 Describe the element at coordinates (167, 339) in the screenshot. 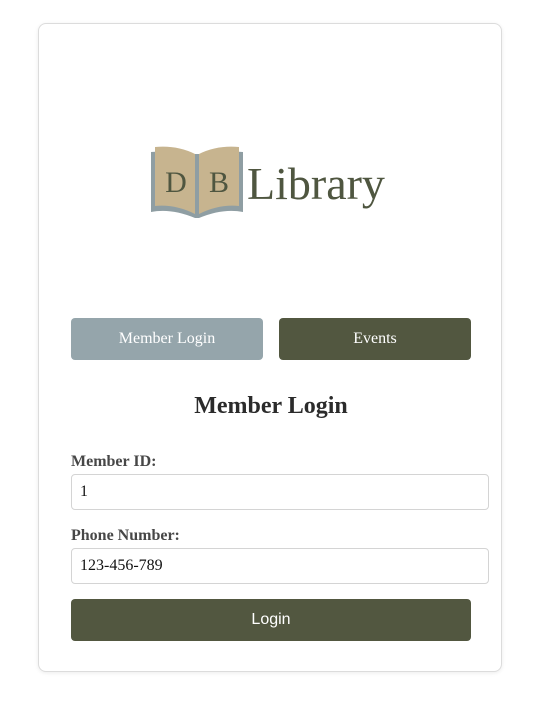

I see `tab-member-login: Member Login` at that location.